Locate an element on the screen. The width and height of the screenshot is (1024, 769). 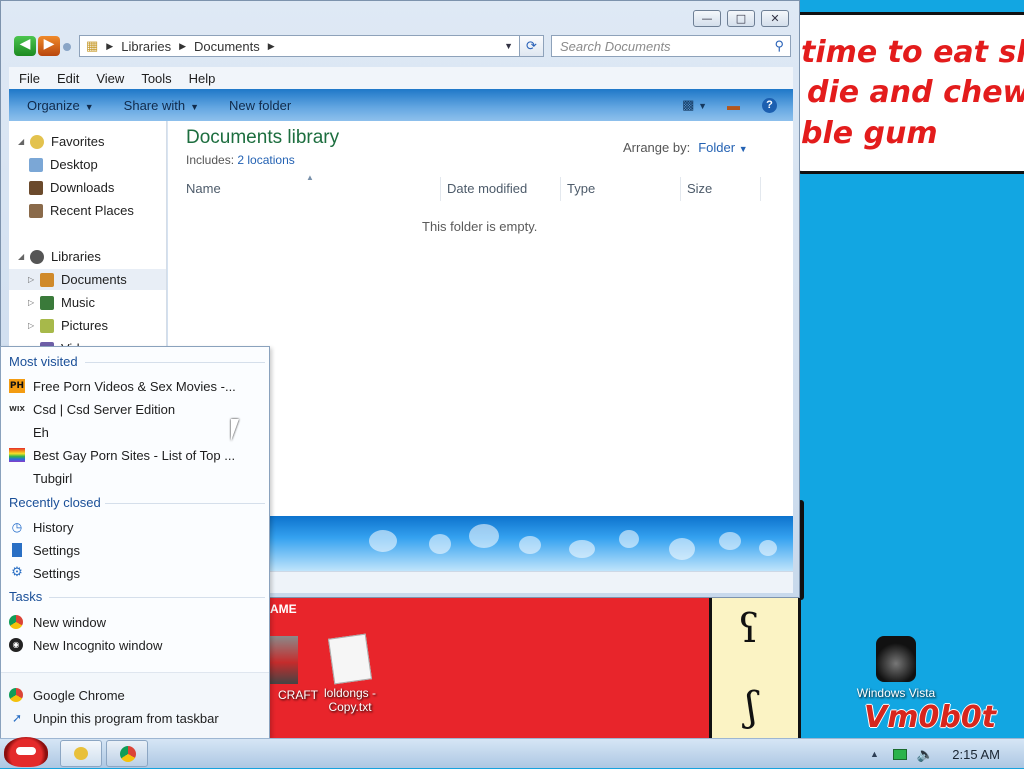
taskbar-clock: 2:15 AM is located at coordinates (976, 754).